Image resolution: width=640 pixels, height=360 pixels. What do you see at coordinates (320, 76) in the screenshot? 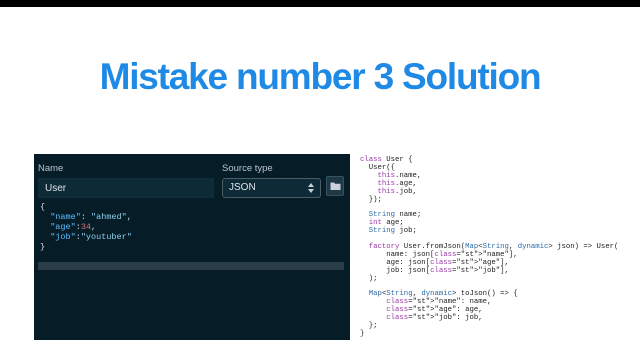
I see `slide-title: Mistake number 3 Solution` at bounding box center [320, 76].